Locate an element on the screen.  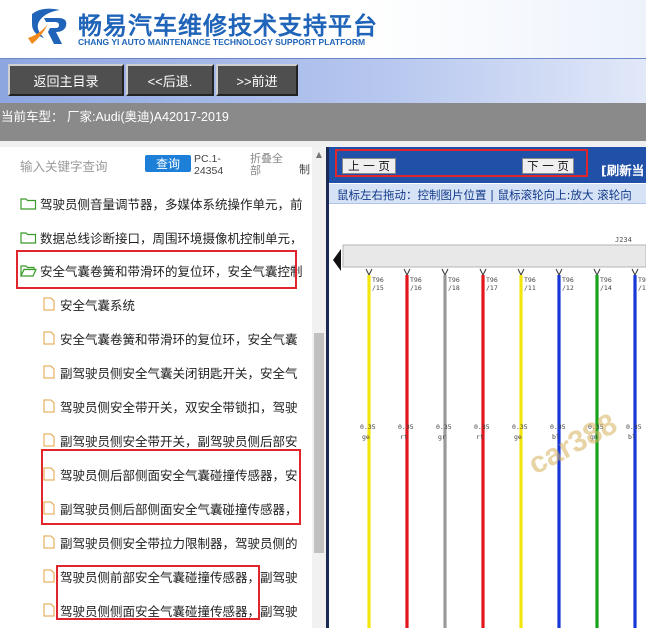
scroll-thumb is located at coordinates (319, 443).